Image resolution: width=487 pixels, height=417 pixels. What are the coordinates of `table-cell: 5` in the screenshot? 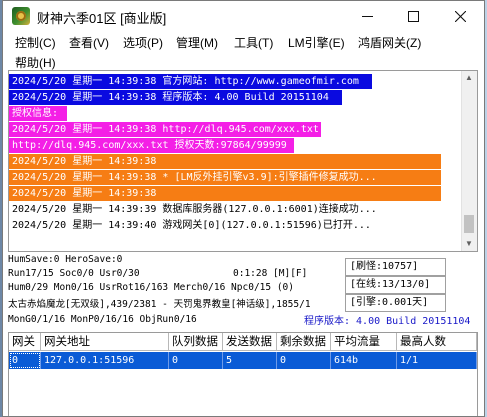 It's located at (250, 360).